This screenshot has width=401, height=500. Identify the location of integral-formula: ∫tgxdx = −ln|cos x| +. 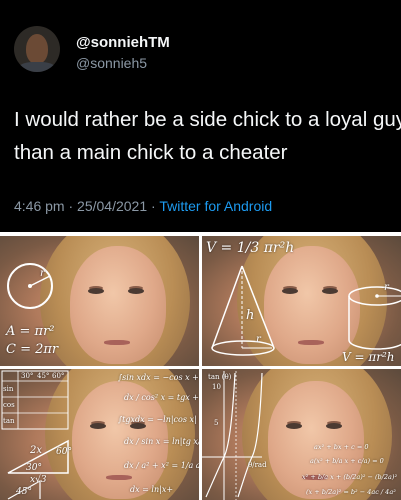
(158, 419).